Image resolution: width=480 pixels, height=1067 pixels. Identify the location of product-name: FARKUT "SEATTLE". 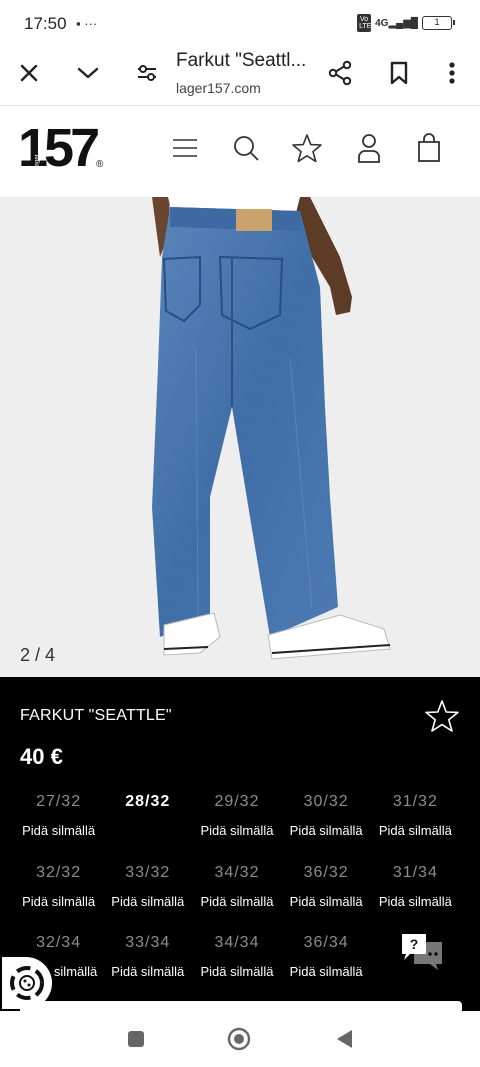
(96, 715).